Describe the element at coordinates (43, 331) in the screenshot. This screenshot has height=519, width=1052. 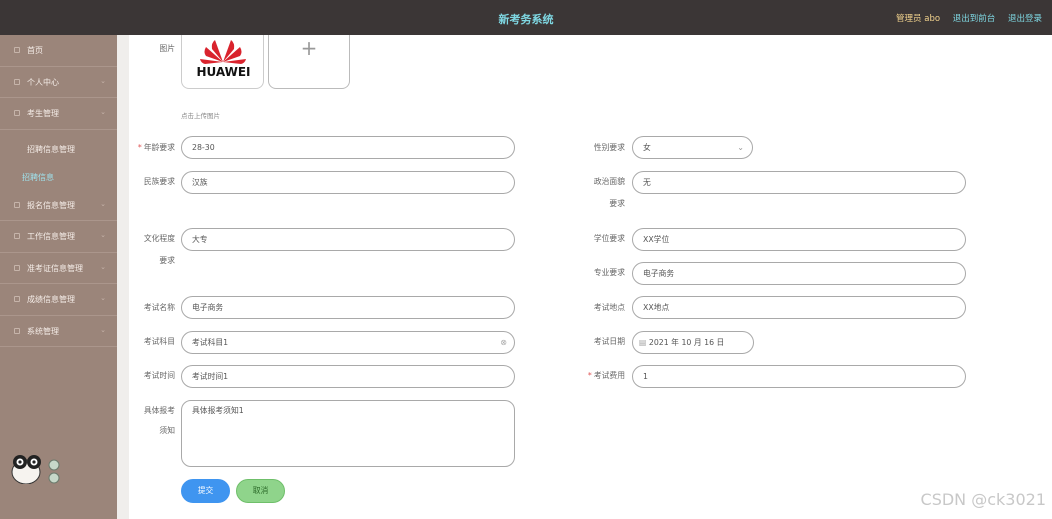
I see `sidebar-item-label: 系统管理` at that location.